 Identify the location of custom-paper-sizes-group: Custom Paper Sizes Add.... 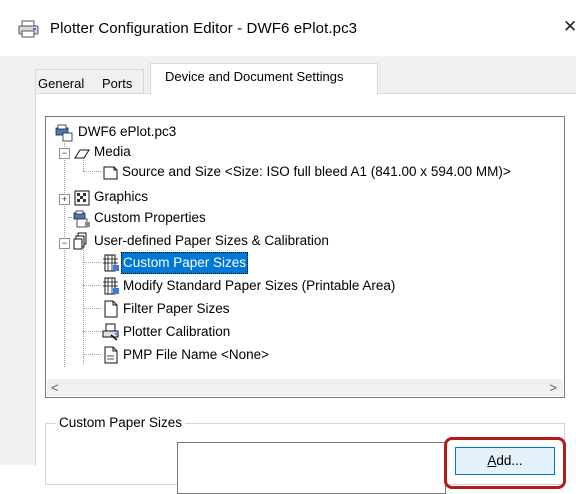
(305, 454).